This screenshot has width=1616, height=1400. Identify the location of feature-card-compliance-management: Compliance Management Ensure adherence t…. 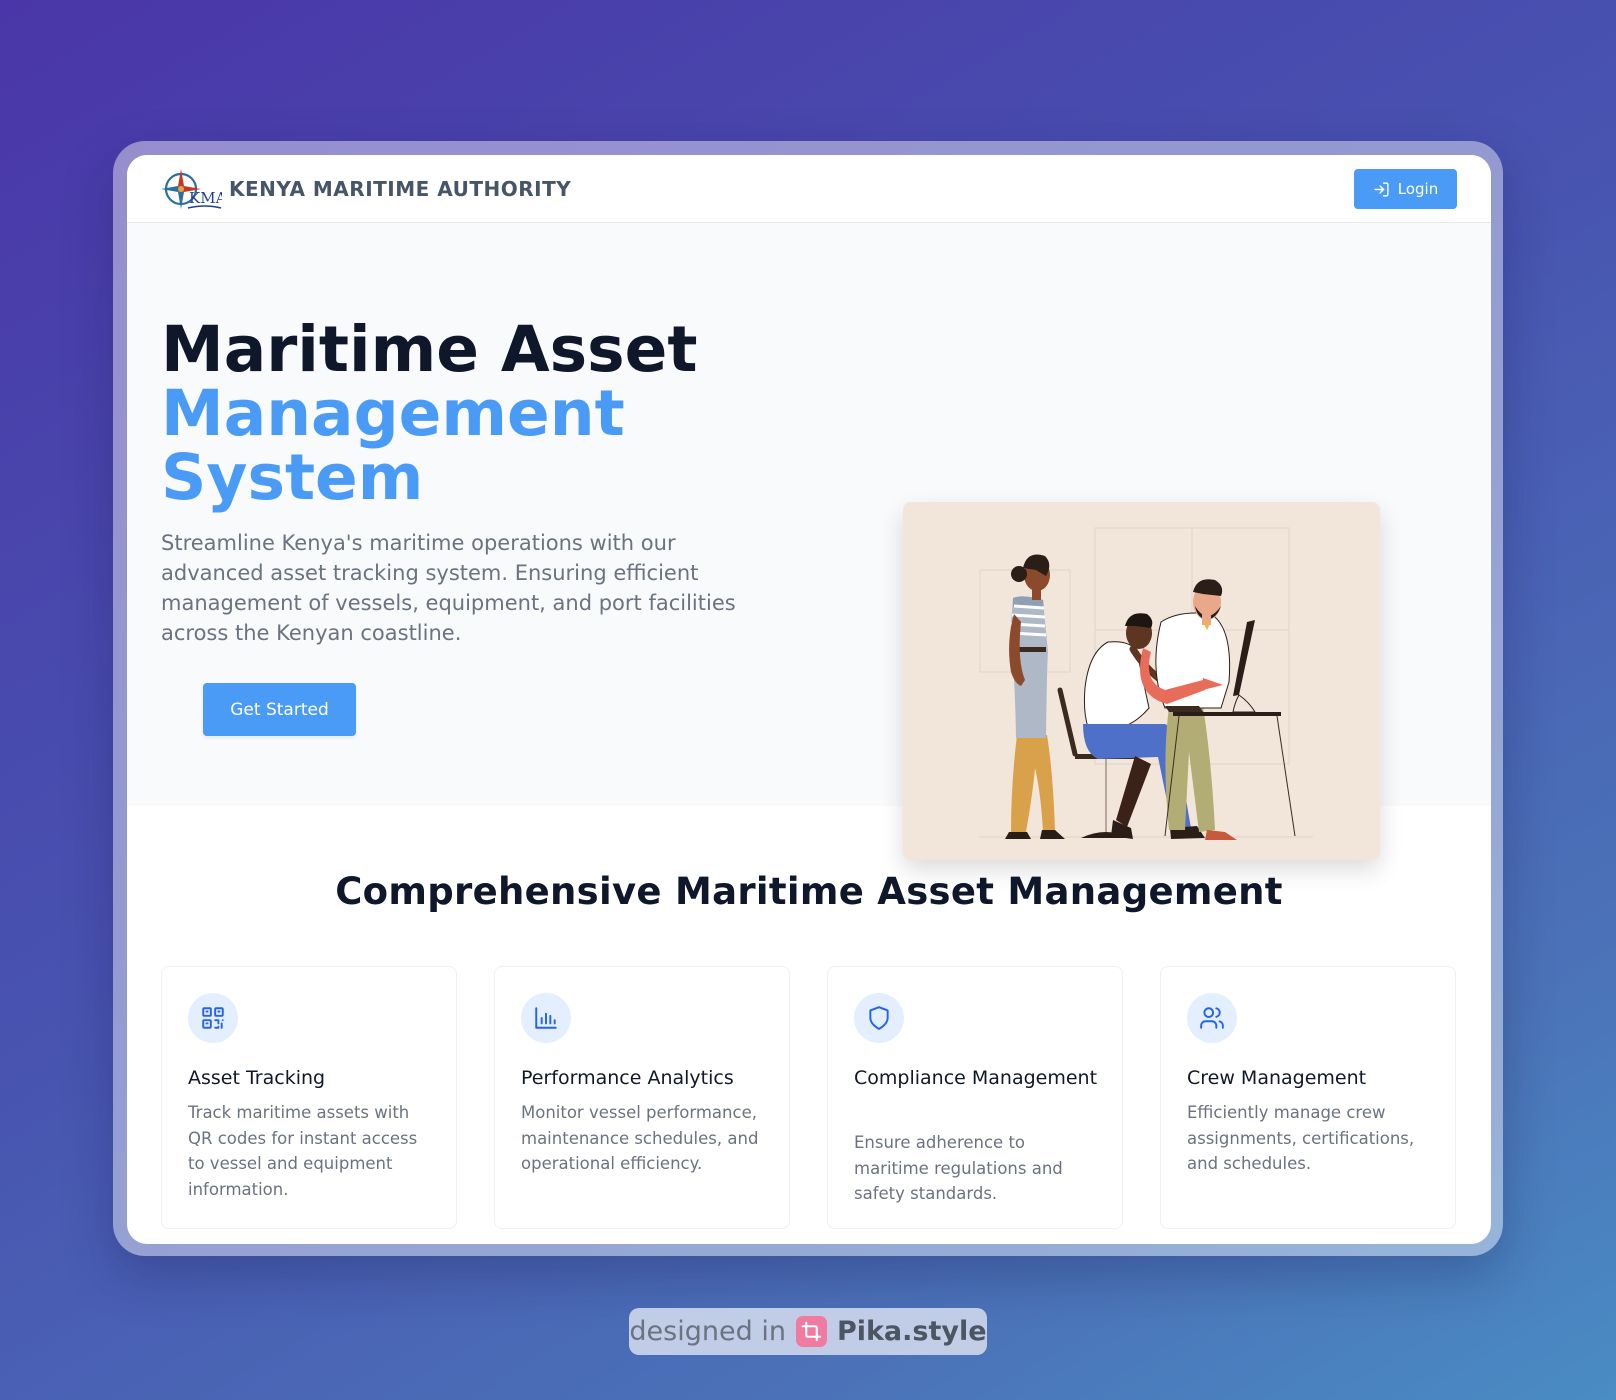
(975, 1097).